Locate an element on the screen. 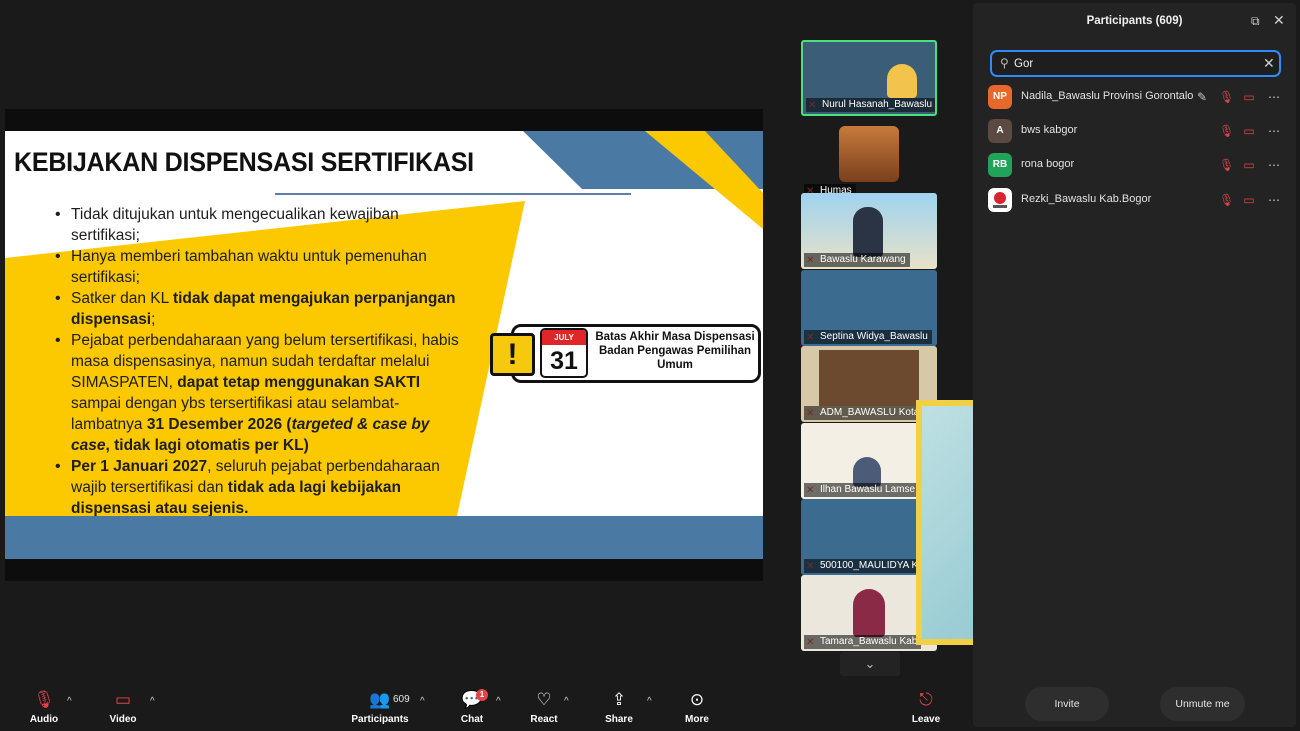 The height and width of the screenshot is (731, 1300). close-icon: ✕ is located at coordinates (1279, 20).